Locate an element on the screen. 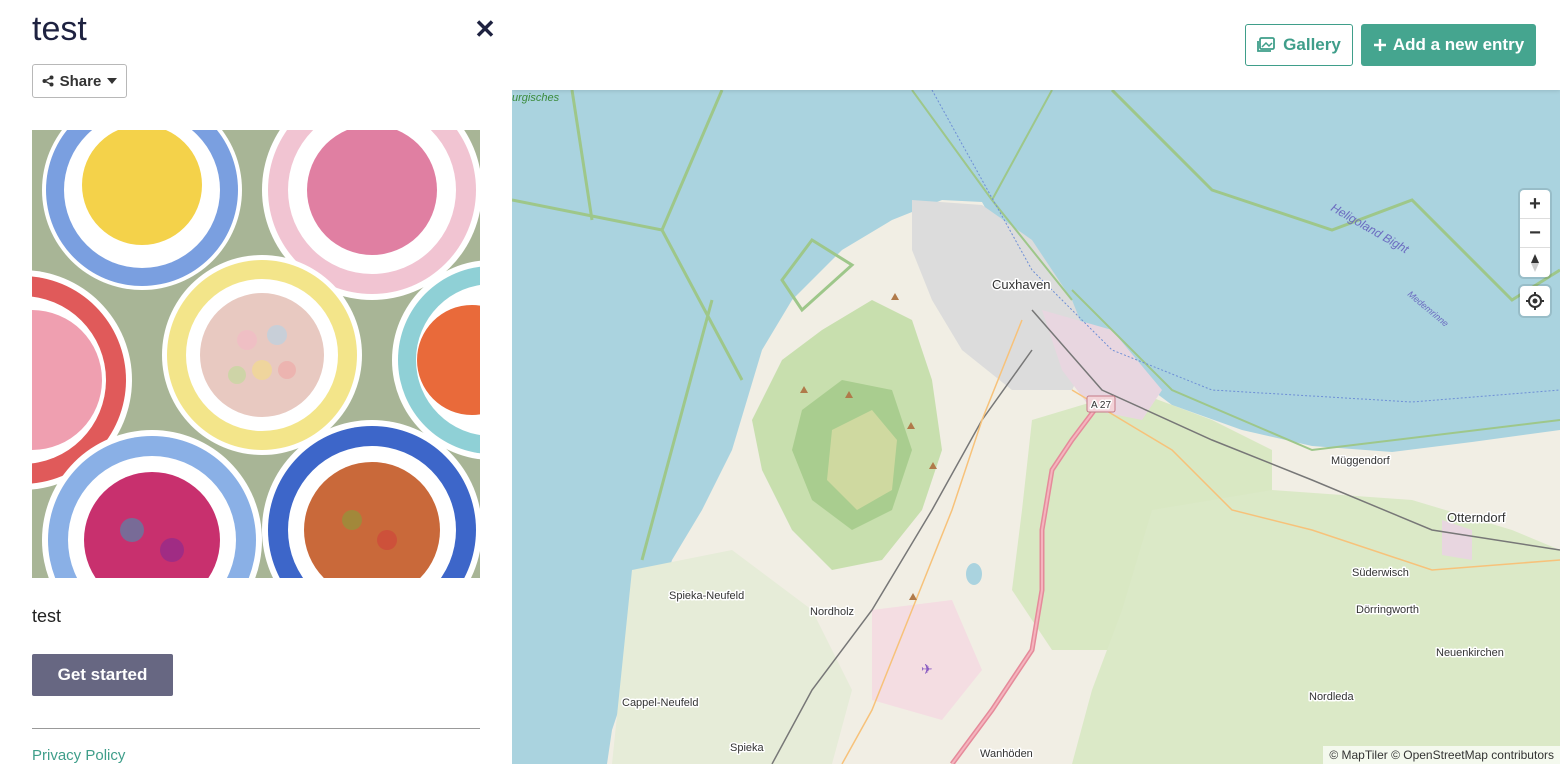 The image size is (1560, 764). zoom-control: + − is located at coordinates (1535, 233).